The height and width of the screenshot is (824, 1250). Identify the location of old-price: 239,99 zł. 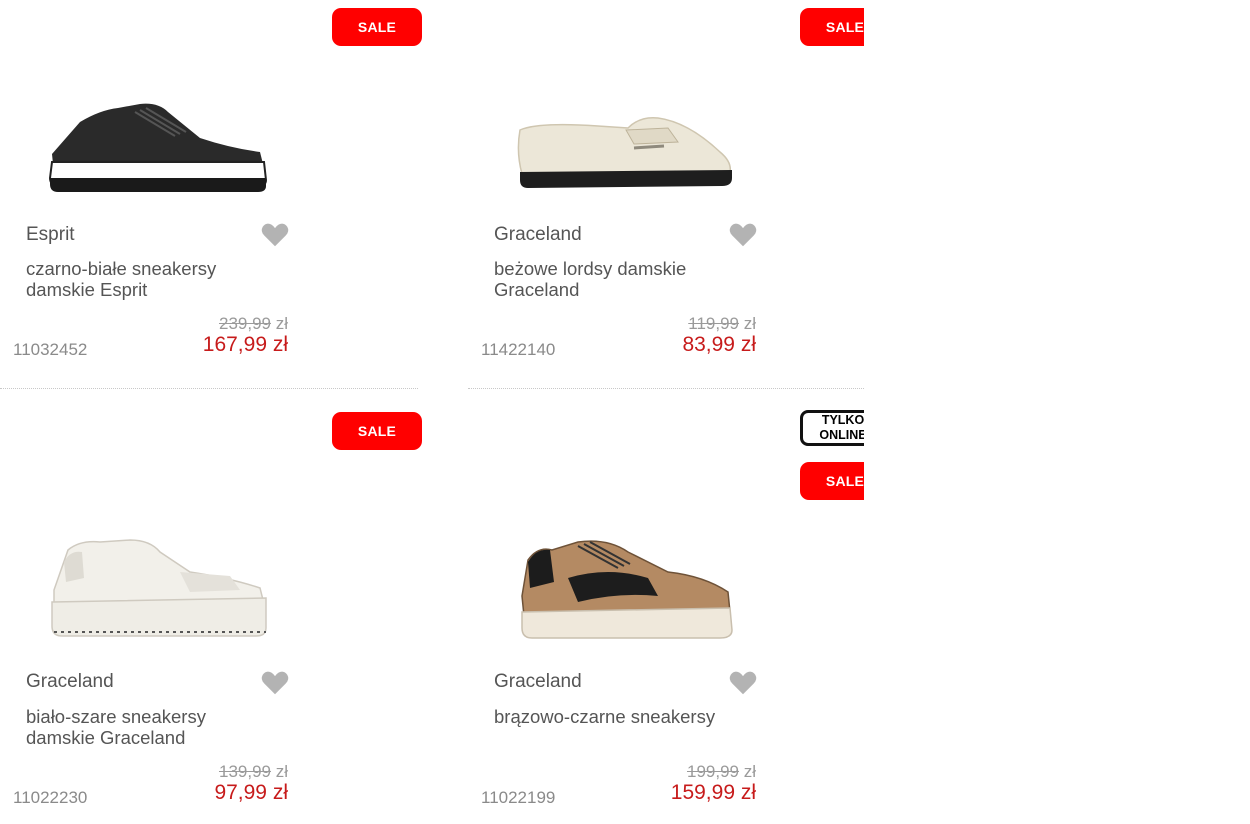
(253, 323).